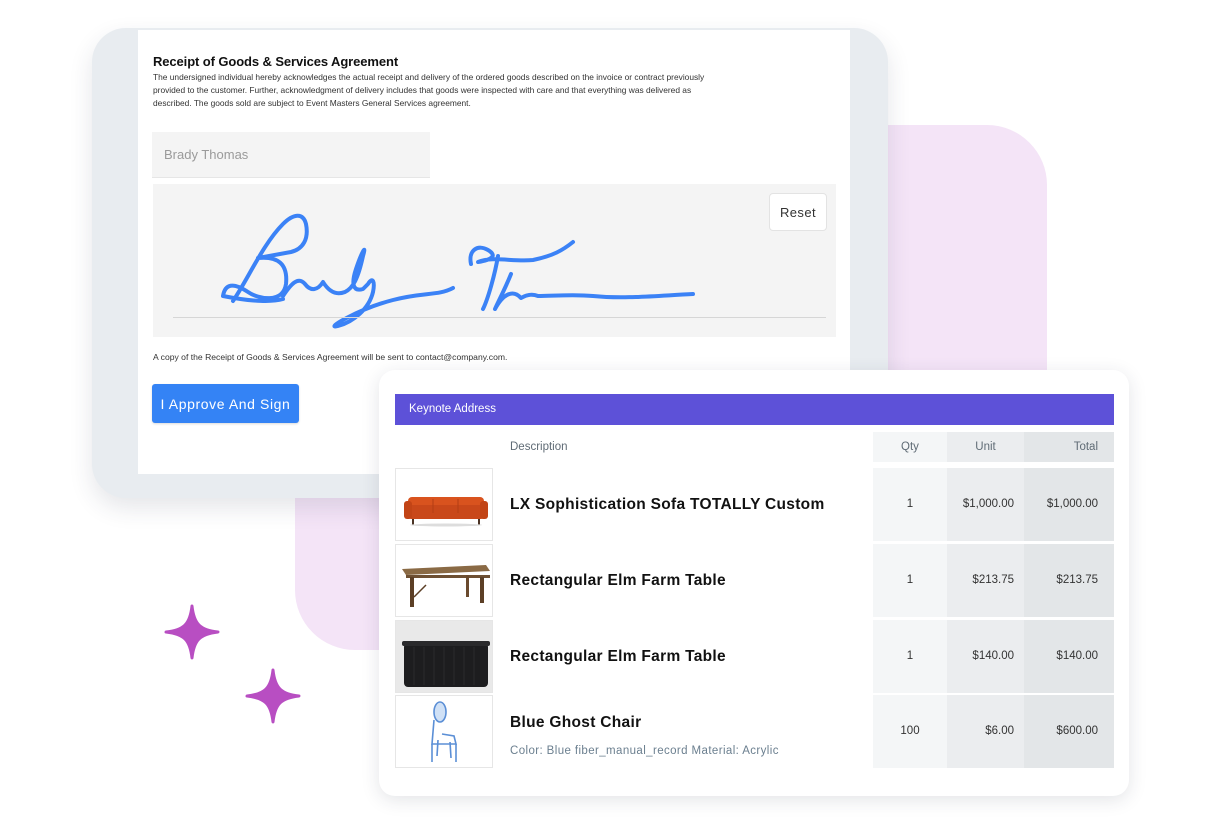 This screenshot has height=824, width=1223. Describe the element at coordinates (667, 504) in the screenshot. I see `item-name: LX Sophistication Sofa TOTALLY Custom` at that location.